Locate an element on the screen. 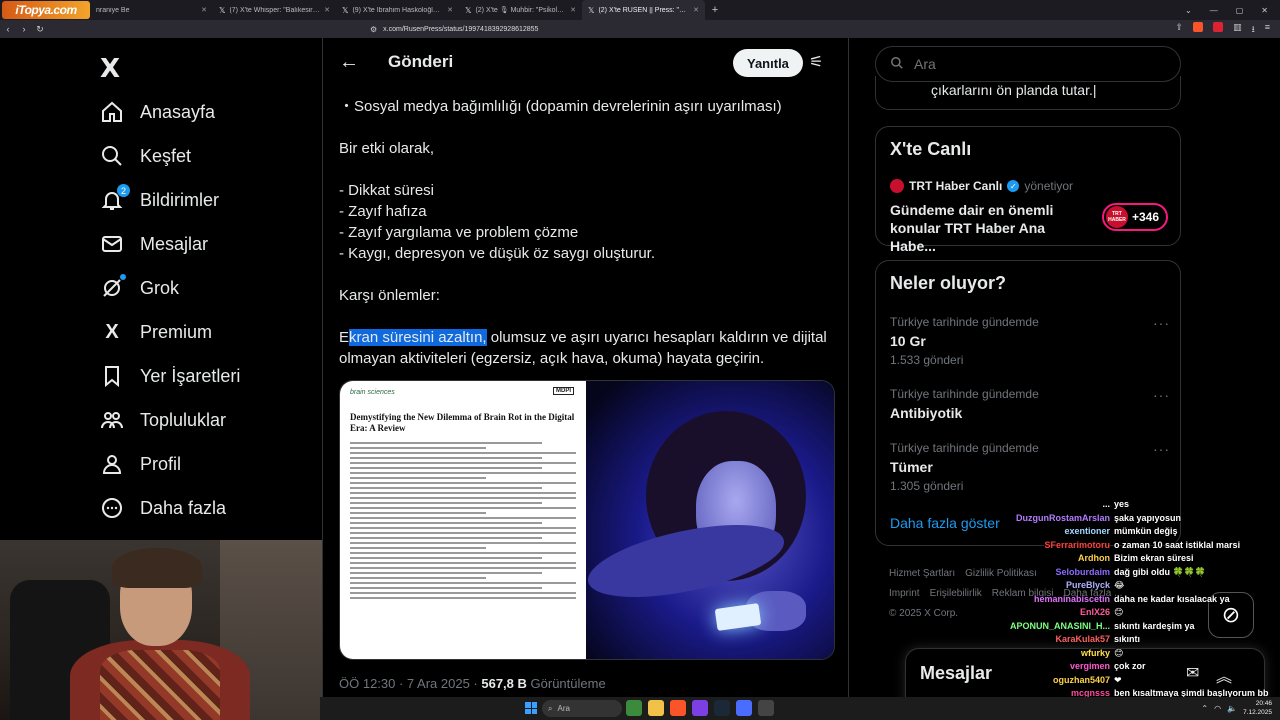 The image size is (1280, 720). sidebar-item-more: Daha fazla is located at coordinates (163, 508).